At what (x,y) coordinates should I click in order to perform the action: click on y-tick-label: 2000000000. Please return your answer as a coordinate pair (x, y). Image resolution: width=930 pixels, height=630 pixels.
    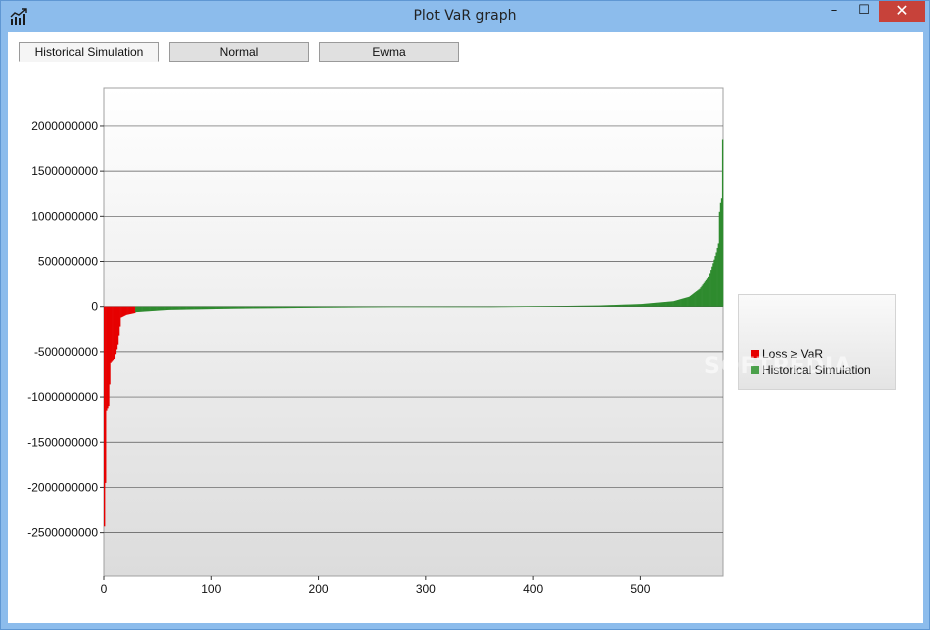
    Looking at the image, I should click on (64, 126).